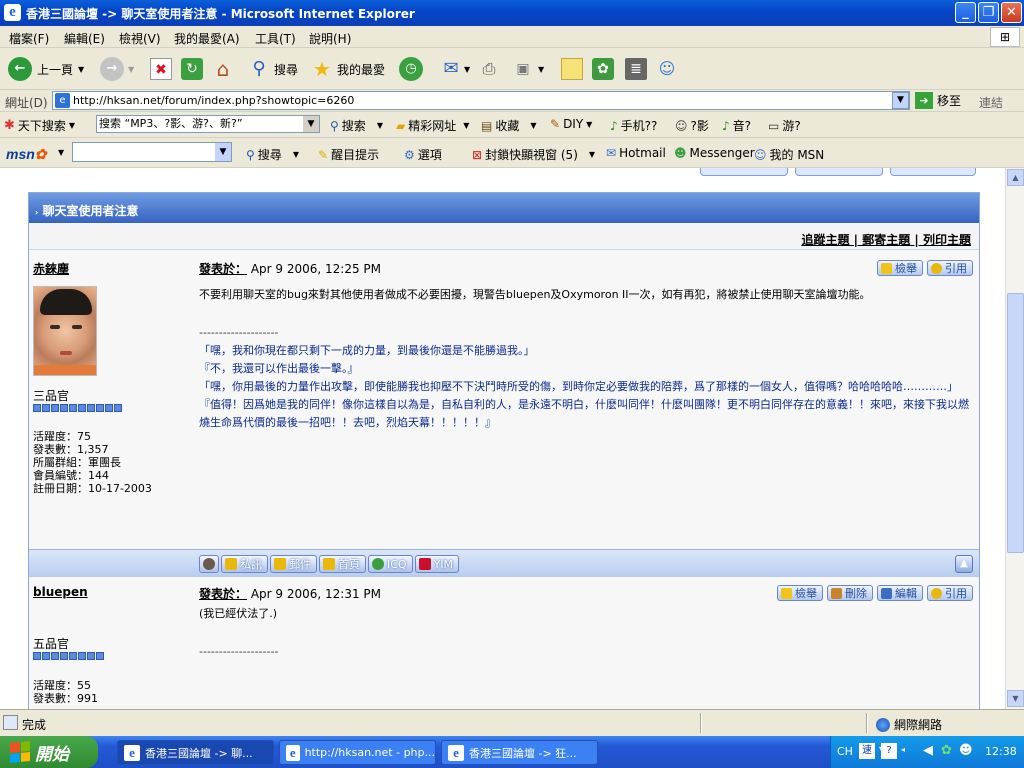 This screenshot has width=1024, height=768. What do you see at coordinates (348, 154) in the screenshot?
I see `highlight-button: ✎ 醒目提示` at bounding box center [348, 154].